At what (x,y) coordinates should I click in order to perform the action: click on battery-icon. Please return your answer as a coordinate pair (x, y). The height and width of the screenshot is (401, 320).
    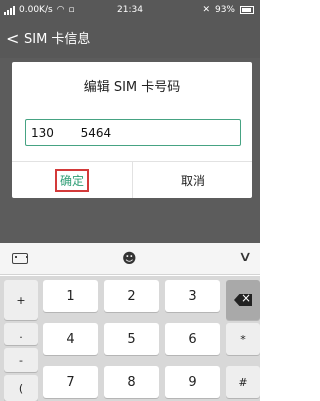
    Looking at the image, I should click on (247, 10).